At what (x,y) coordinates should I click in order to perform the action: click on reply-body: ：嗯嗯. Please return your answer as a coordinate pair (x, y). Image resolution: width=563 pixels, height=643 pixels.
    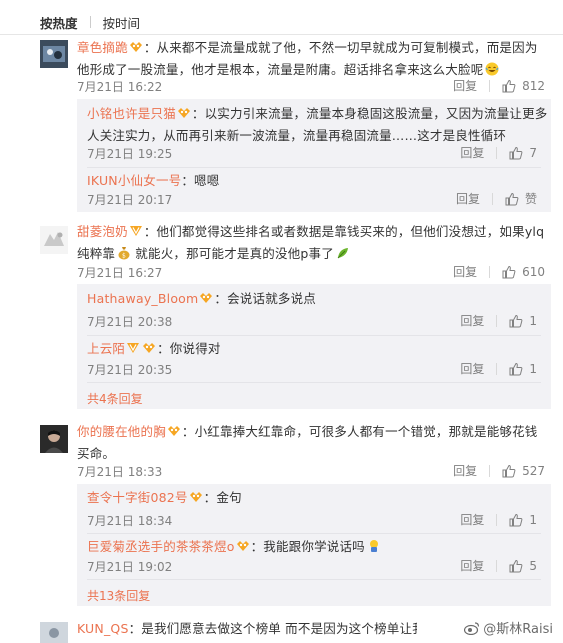
    Looking at the image, I should click on (200, 180).